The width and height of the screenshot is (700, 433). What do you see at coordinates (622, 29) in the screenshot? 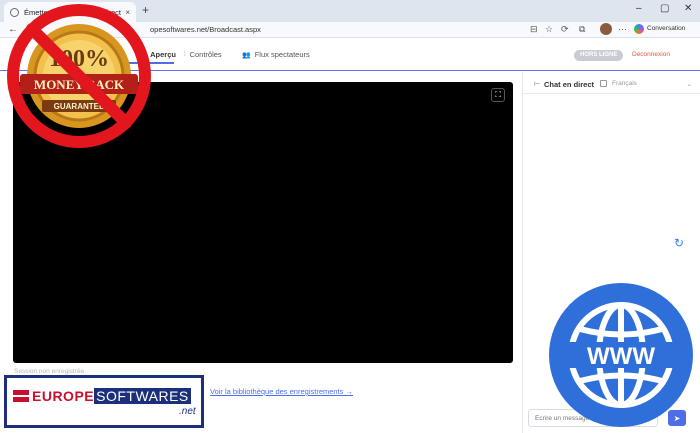
I see `more-menu-icon: ⋯` at bounding box center [622, 29].